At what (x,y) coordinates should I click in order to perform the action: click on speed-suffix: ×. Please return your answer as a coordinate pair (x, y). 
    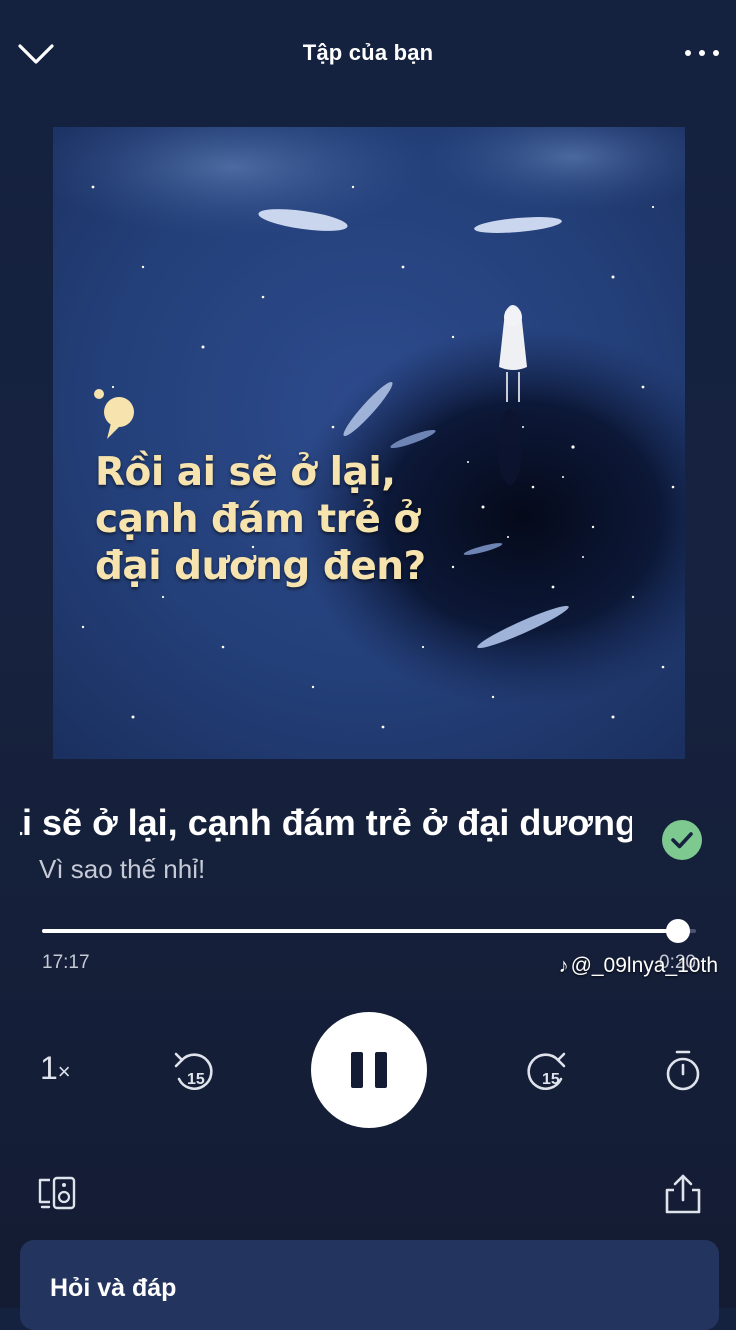
    Looking at the image, I should click on (64, 1071).